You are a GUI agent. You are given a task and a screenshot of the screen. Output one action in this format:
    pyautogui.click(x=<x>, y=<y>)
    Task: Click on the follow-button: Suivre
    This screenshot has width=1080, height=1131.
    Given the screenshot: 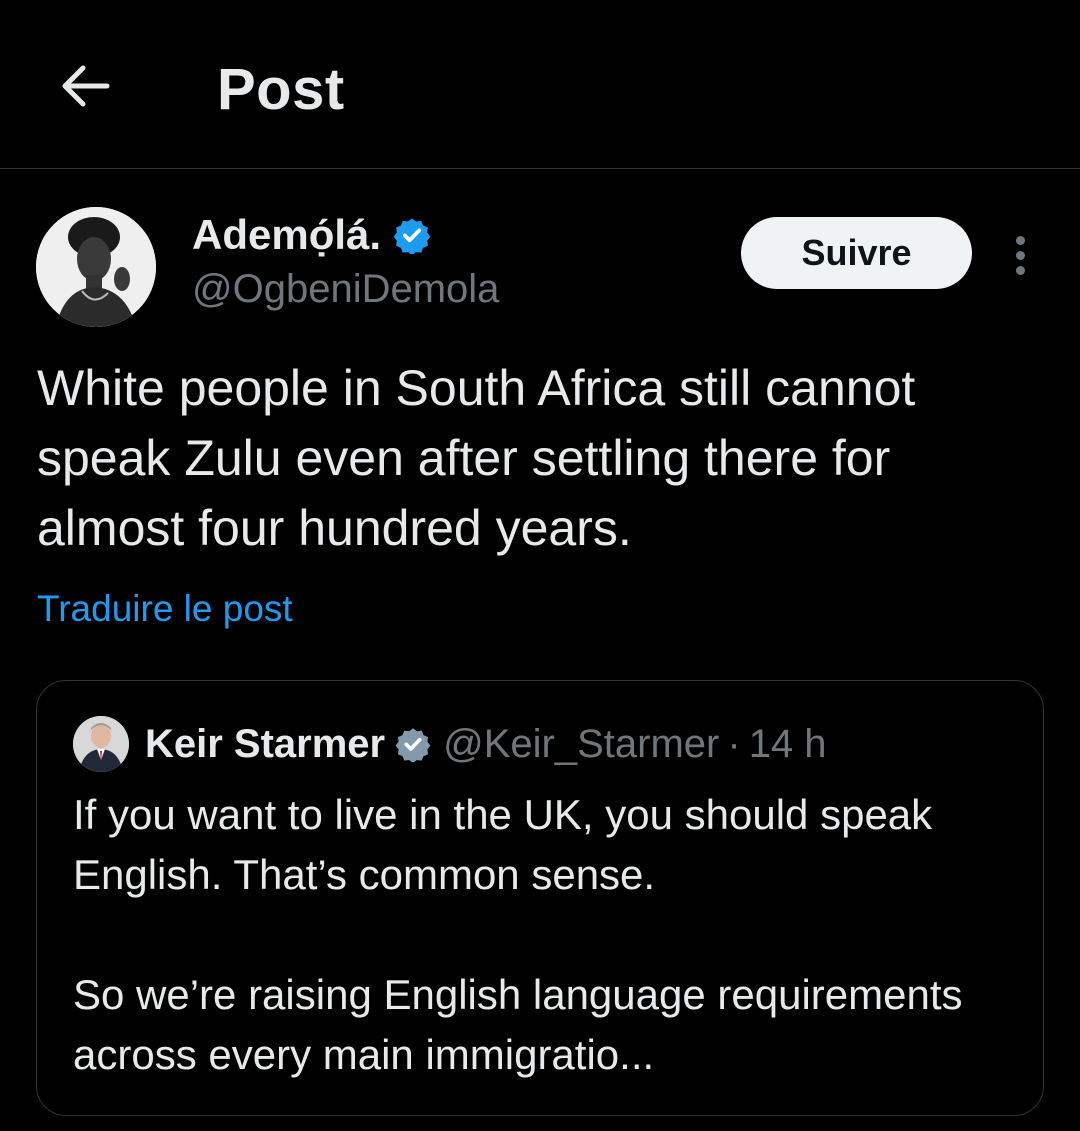 What is the action you would take?
    pyautogui.click(x=856, y=253)
    